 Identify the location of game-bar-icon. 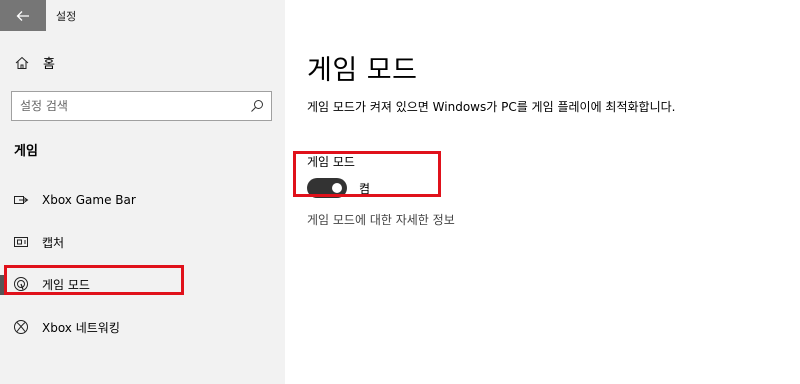
(21, 200).